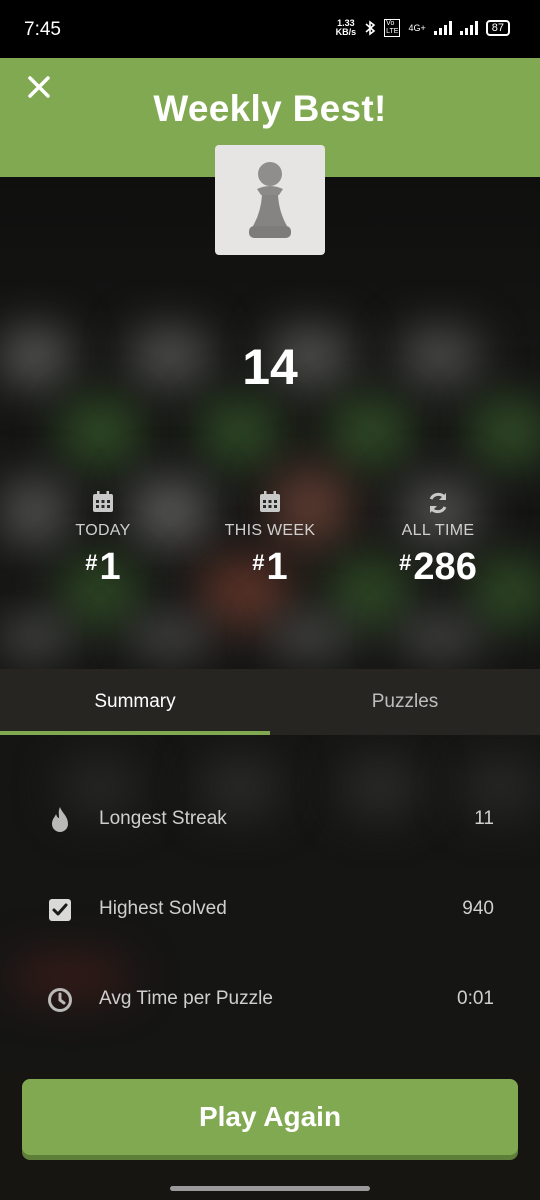  I want to click on stat-value: 940, so click(478, 908).